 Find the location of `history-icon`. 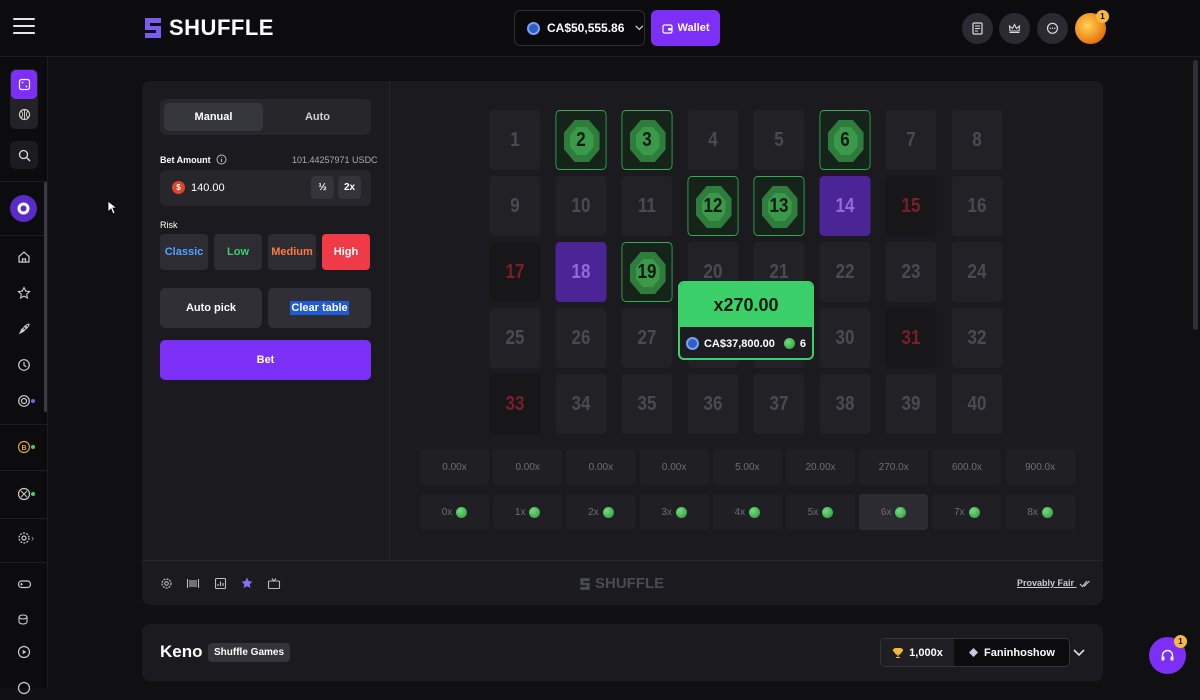

history-icon is located at coordinates (24, 365).